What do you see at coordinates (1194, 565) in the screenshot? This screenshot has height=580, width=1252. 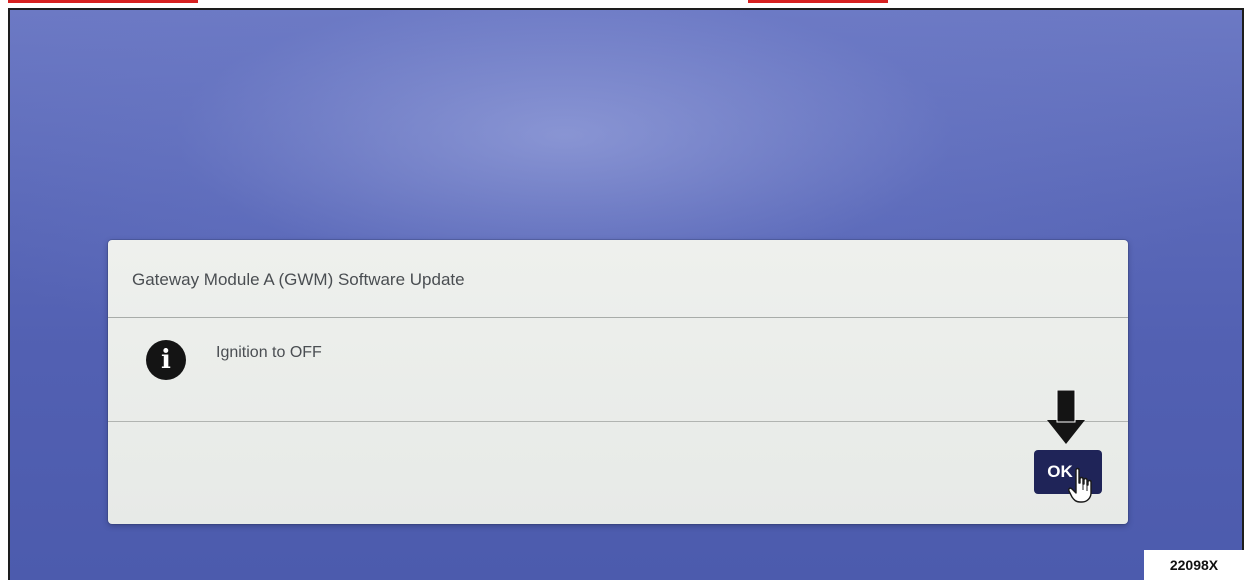 I see `figure-code-label: 22098X` at bounding box center [1194, 565].